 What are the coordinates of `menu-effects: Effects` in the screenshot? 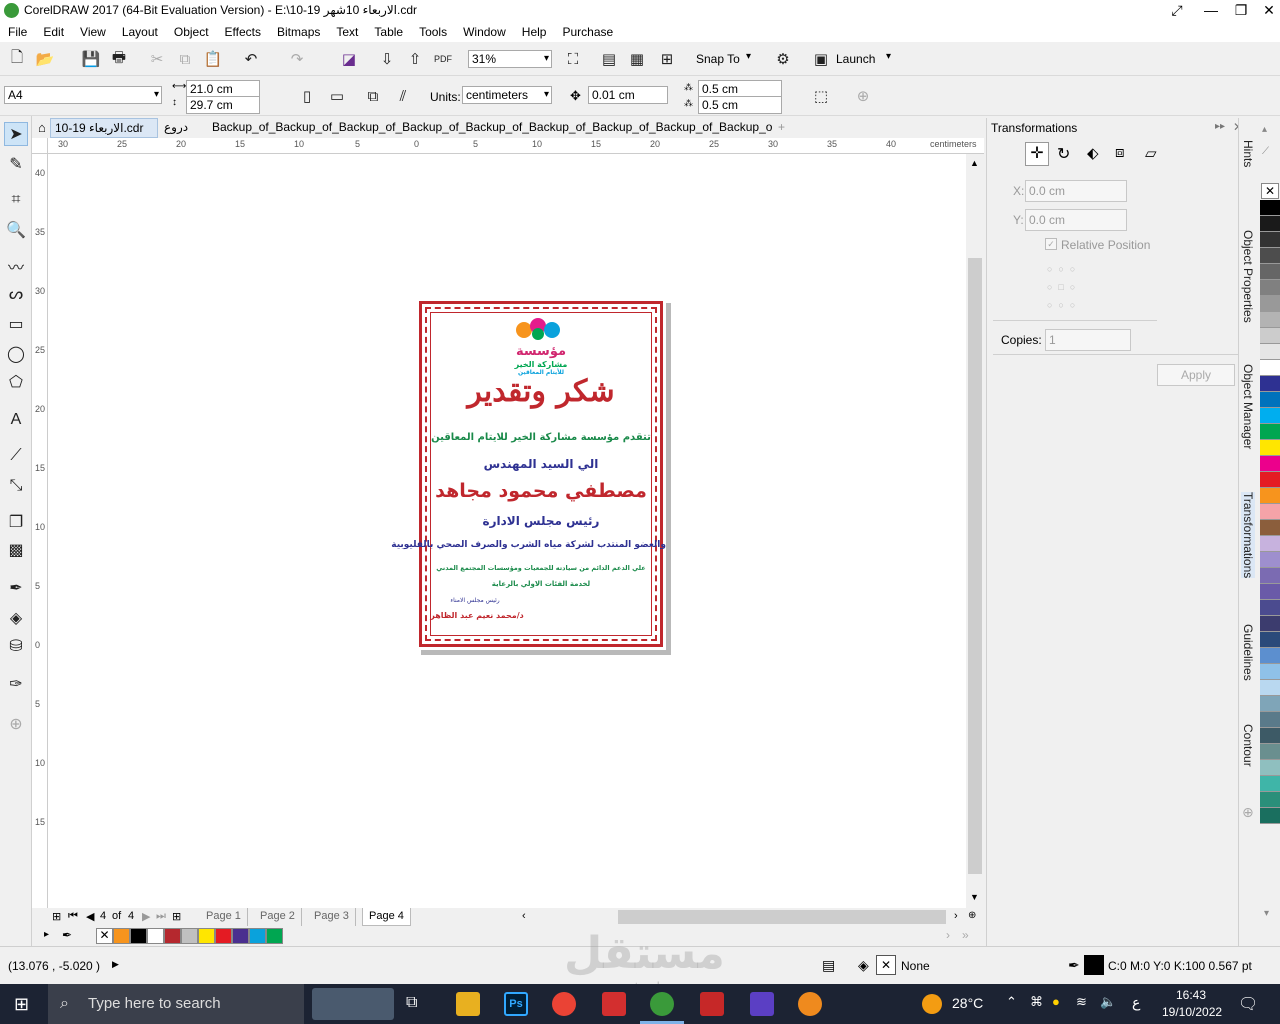 It's located at (243, 32).